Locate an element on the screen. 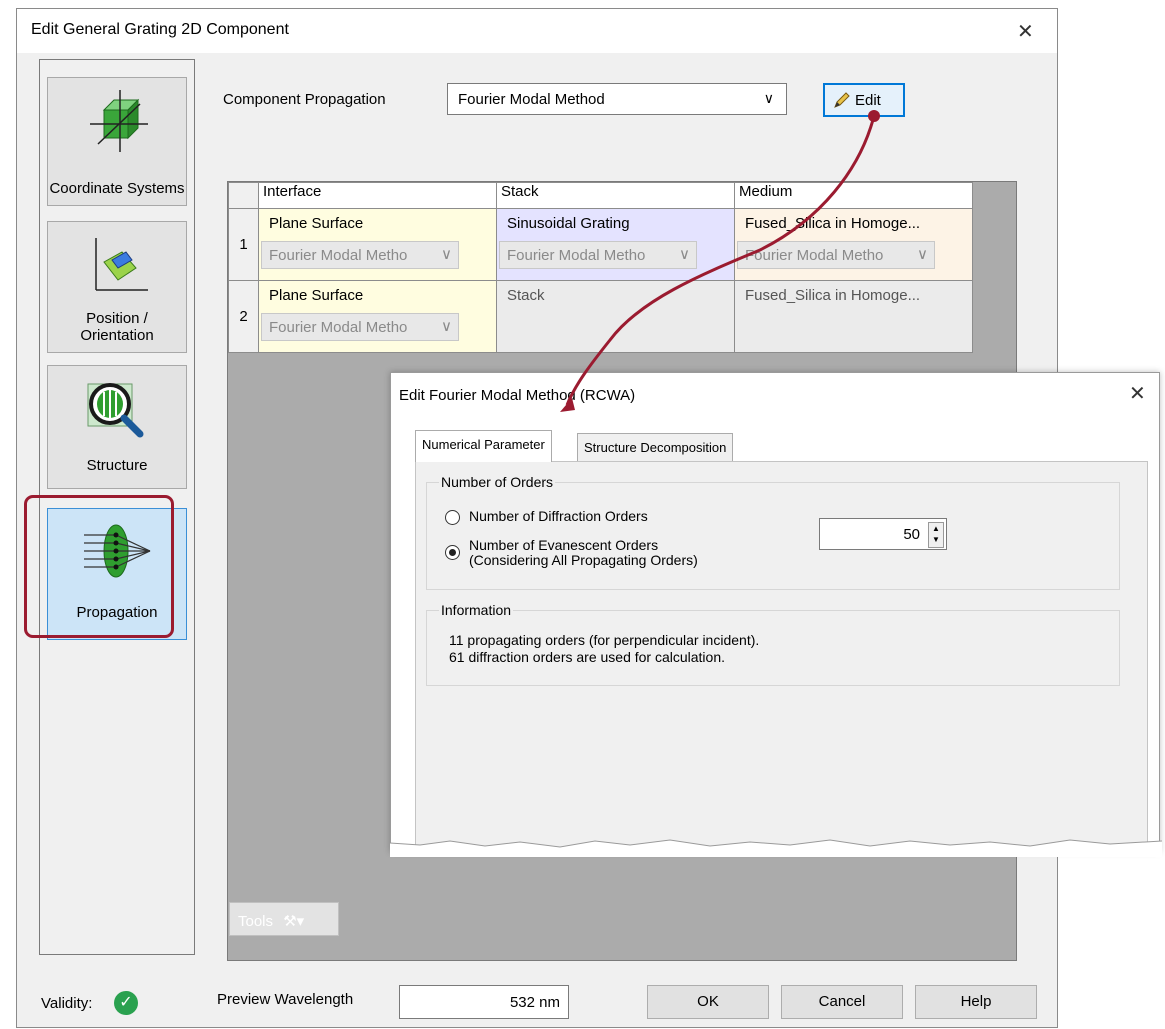 Image resolution: width=1165 pixels, height=1029 pixels. nav-label: Structure is located at coordinates (117, 465).